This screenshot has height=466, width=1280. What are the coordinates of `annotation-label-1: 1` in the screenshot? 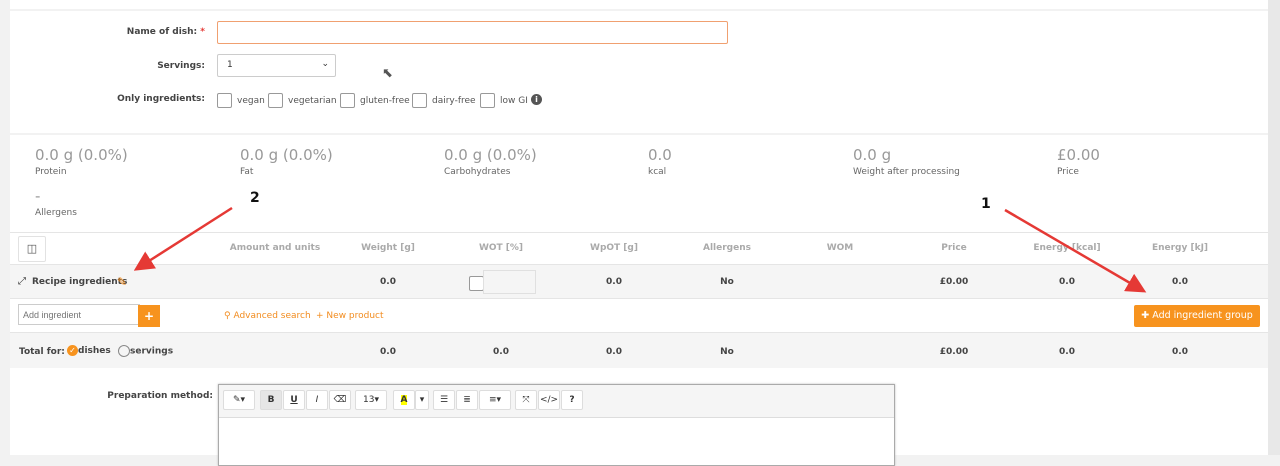 It's located at (986, 204).